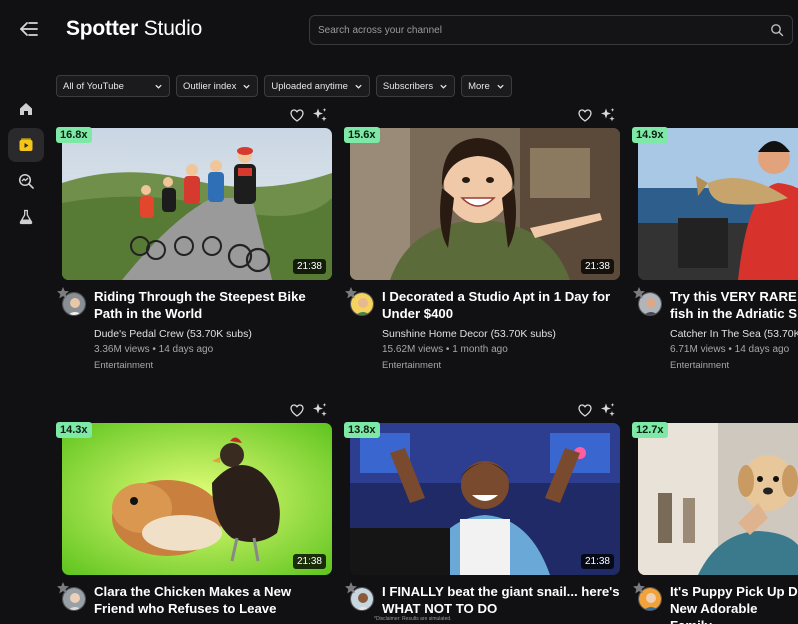 This screenshot has width=798, height=624. Describe the element at coordinates (445, 349) in the screenshot. I see `video-stats: 15.62M views • 1 month ago` at that location.